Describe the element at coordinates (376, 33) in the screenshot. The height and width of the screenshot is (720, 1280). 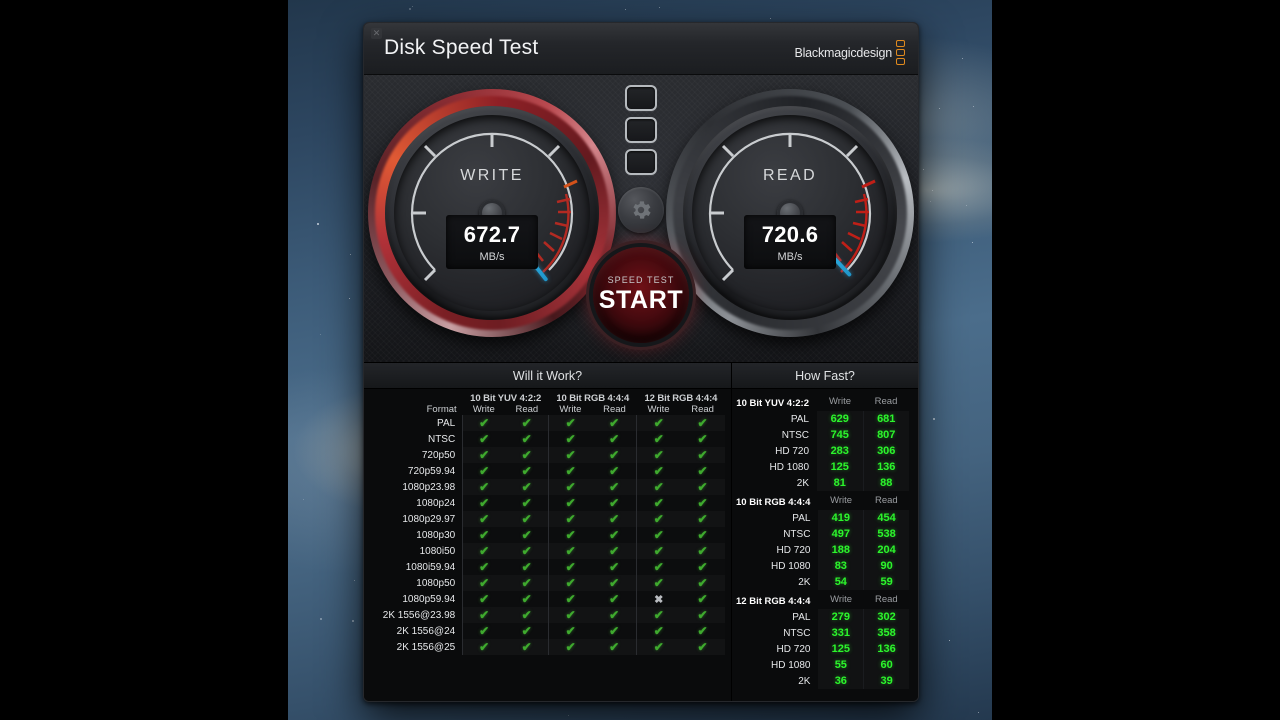
I see `close-icon: ✕` at that location.